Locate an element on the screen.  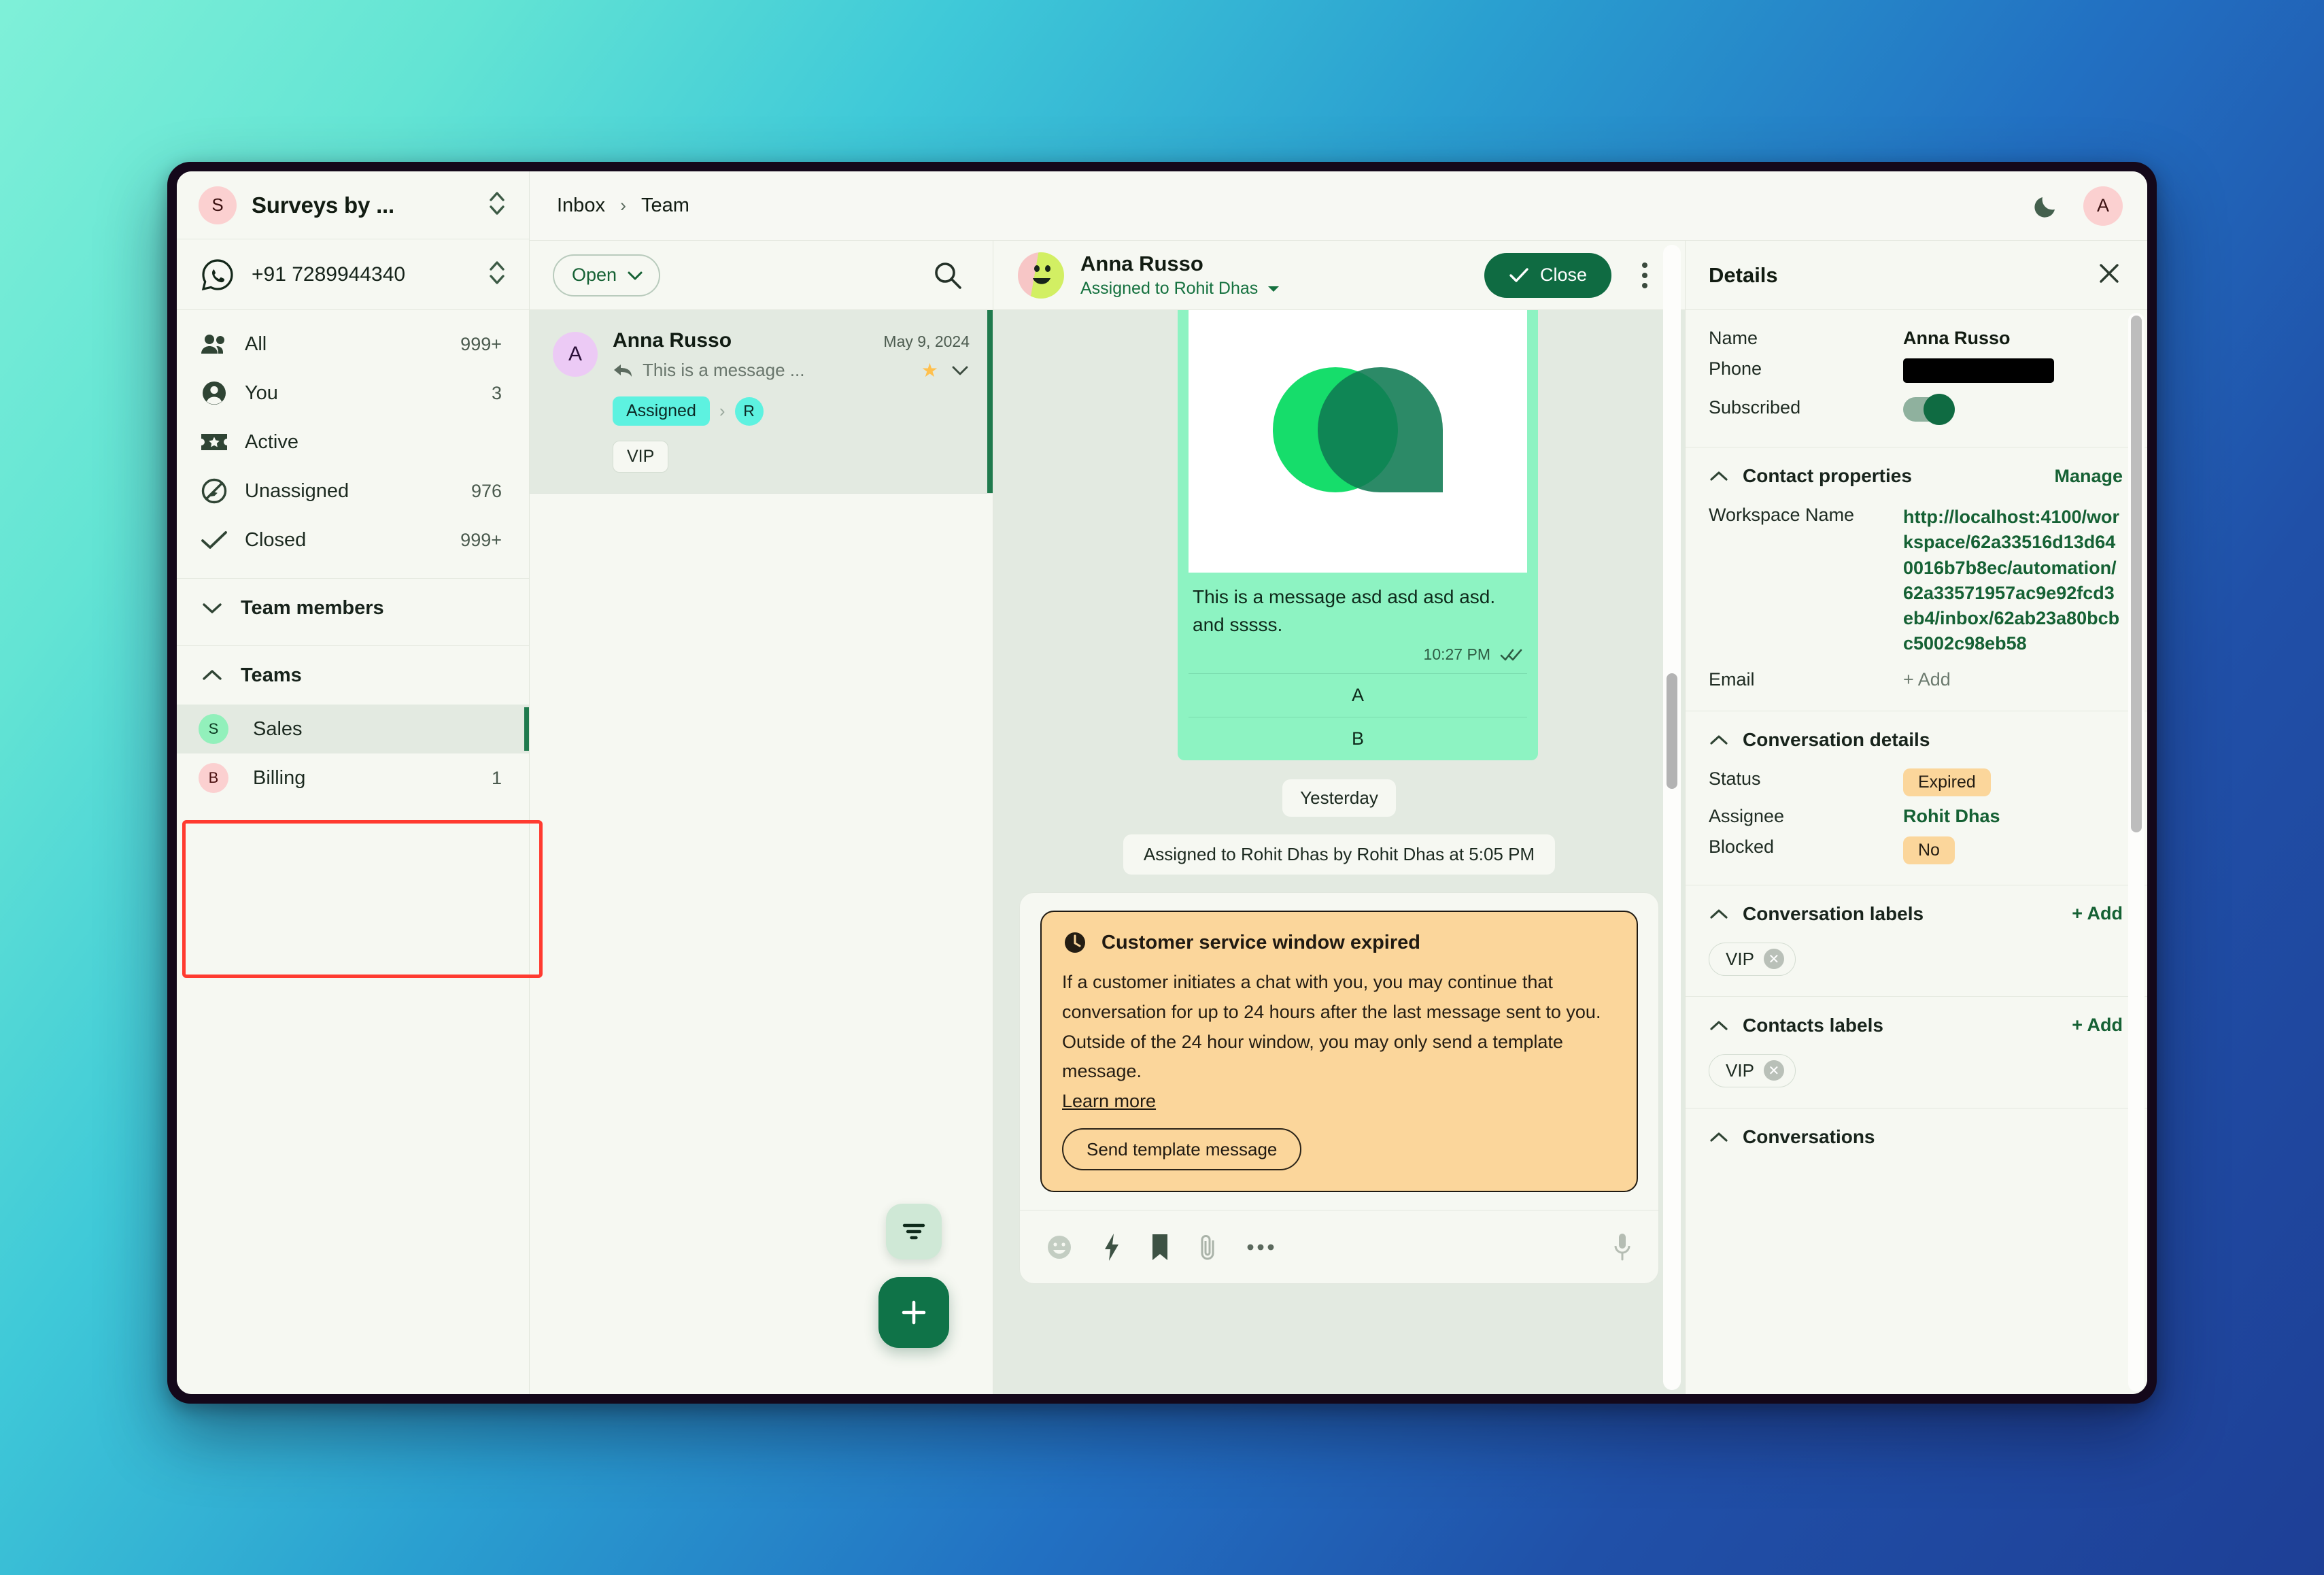
sidebar-item-closed: Closed 999+ is located at coordinates (353, 539).